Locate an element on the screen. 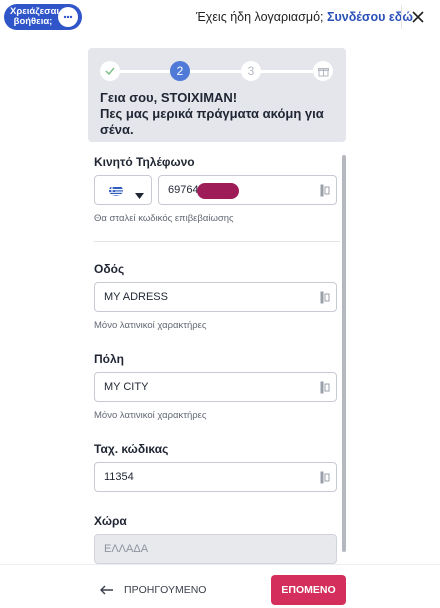 The height and width of the screenshot is (608, 440). help-label: Χρειάζεσαι βοήθεια; is located at coordinates (35, 16).